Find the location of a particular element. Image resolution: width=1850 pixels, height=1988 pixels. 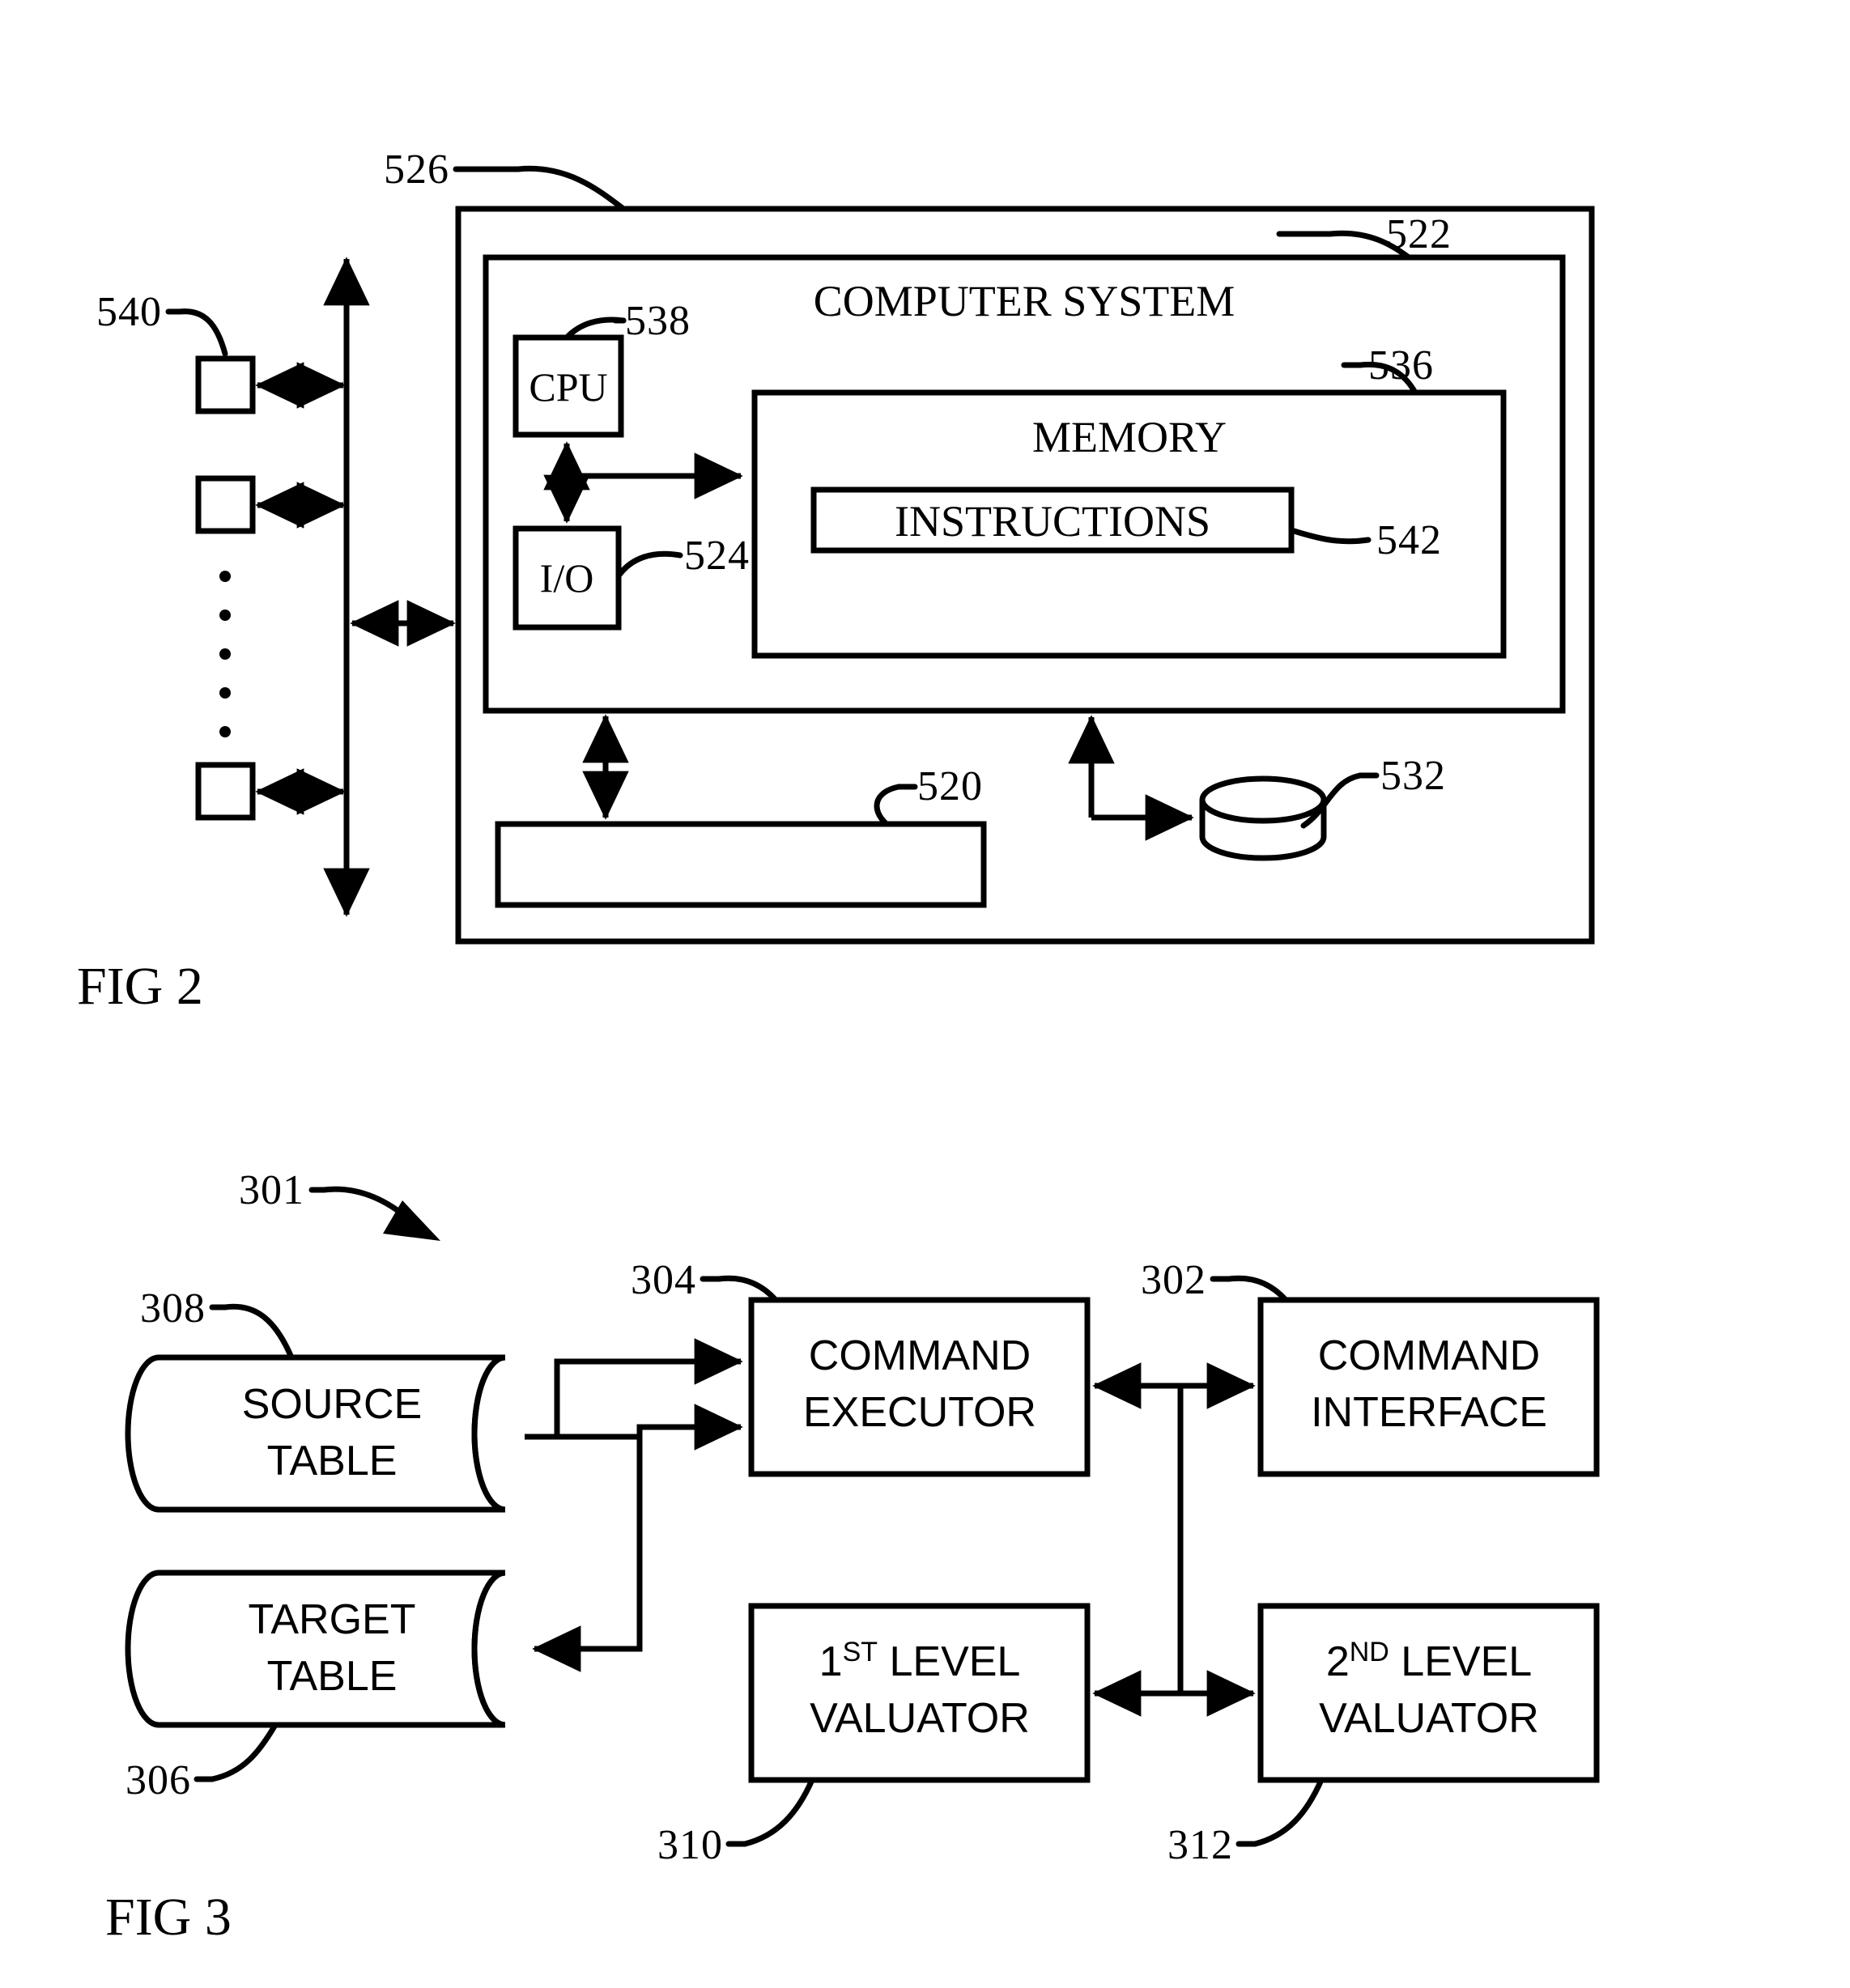

command-executor-label-line2: EXECUTOR is located at coordinates (919, 1413).